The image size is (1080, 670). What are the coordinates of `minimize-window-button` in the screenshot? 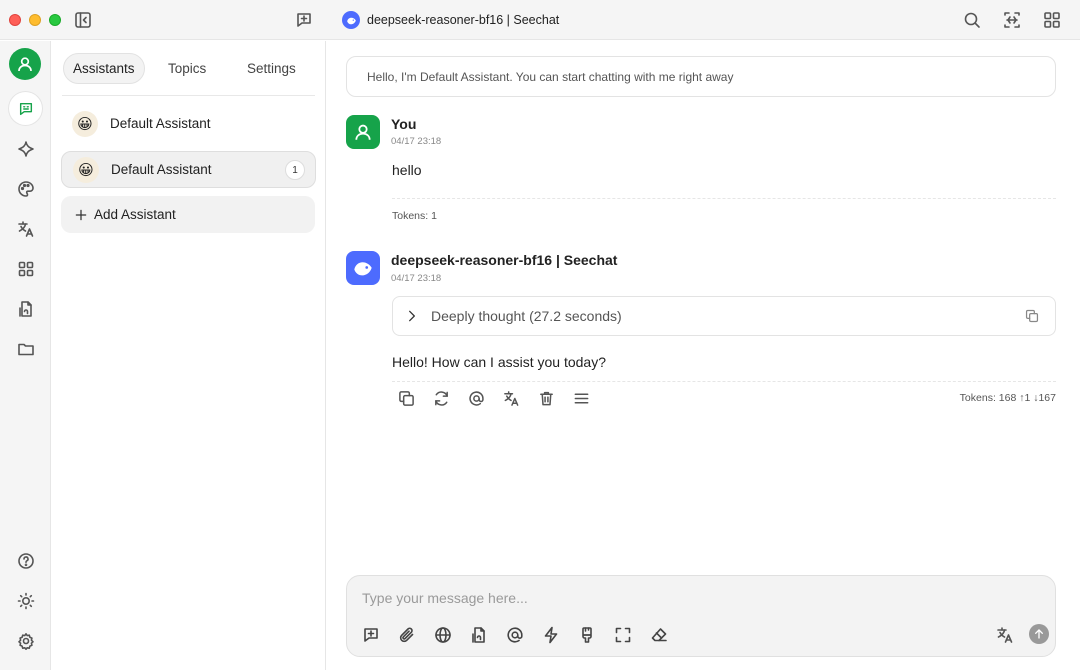 It's located at (35, 20).